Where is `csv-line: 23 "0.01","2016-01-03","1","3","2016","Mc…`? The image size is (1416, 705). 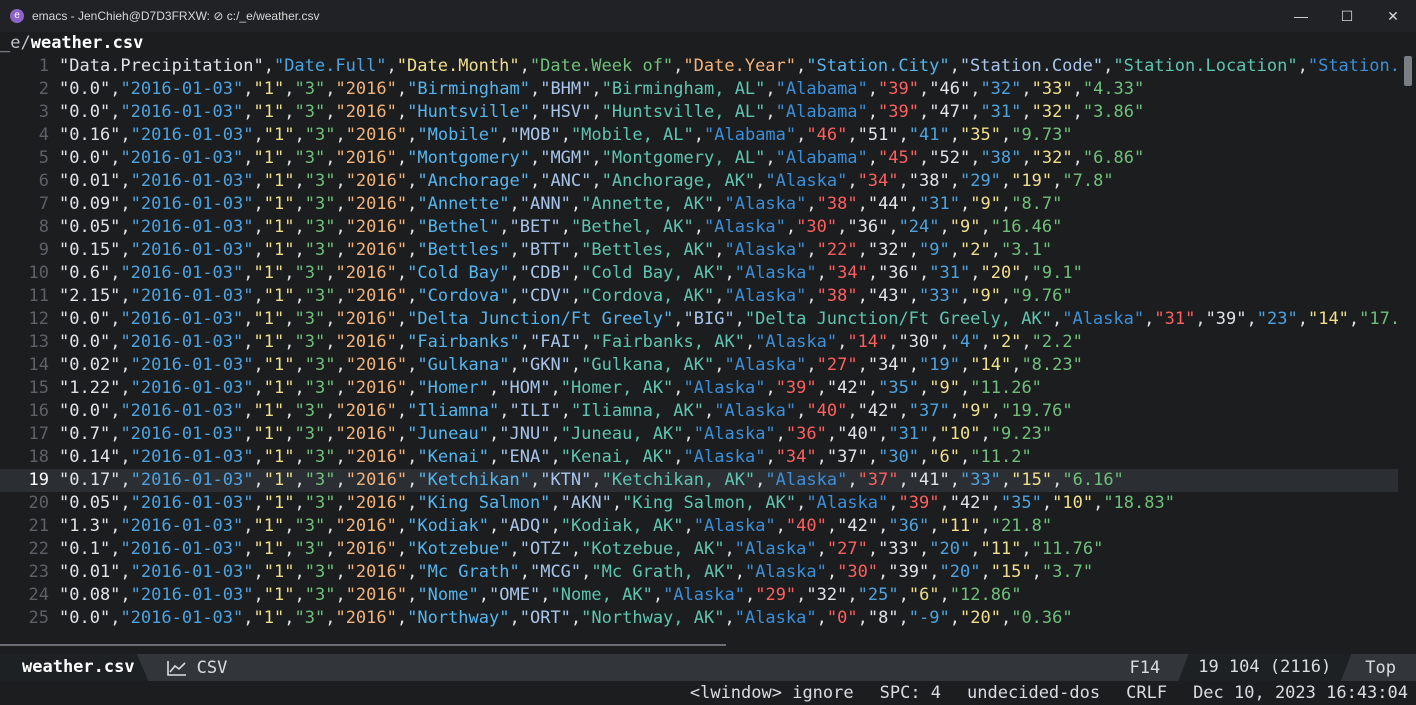 csv-line: 23 "0.01","2016-01-03","1","3","2016","Mc… is located at coordinates (699, 572).